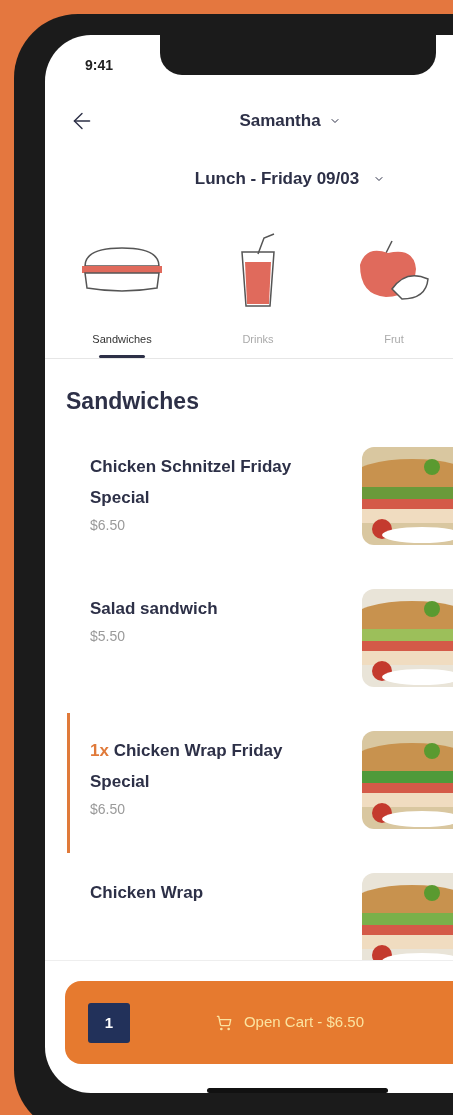  Describe the element at coordinates (122, 356) in the screenshot. I see `tab-underline` at that location.